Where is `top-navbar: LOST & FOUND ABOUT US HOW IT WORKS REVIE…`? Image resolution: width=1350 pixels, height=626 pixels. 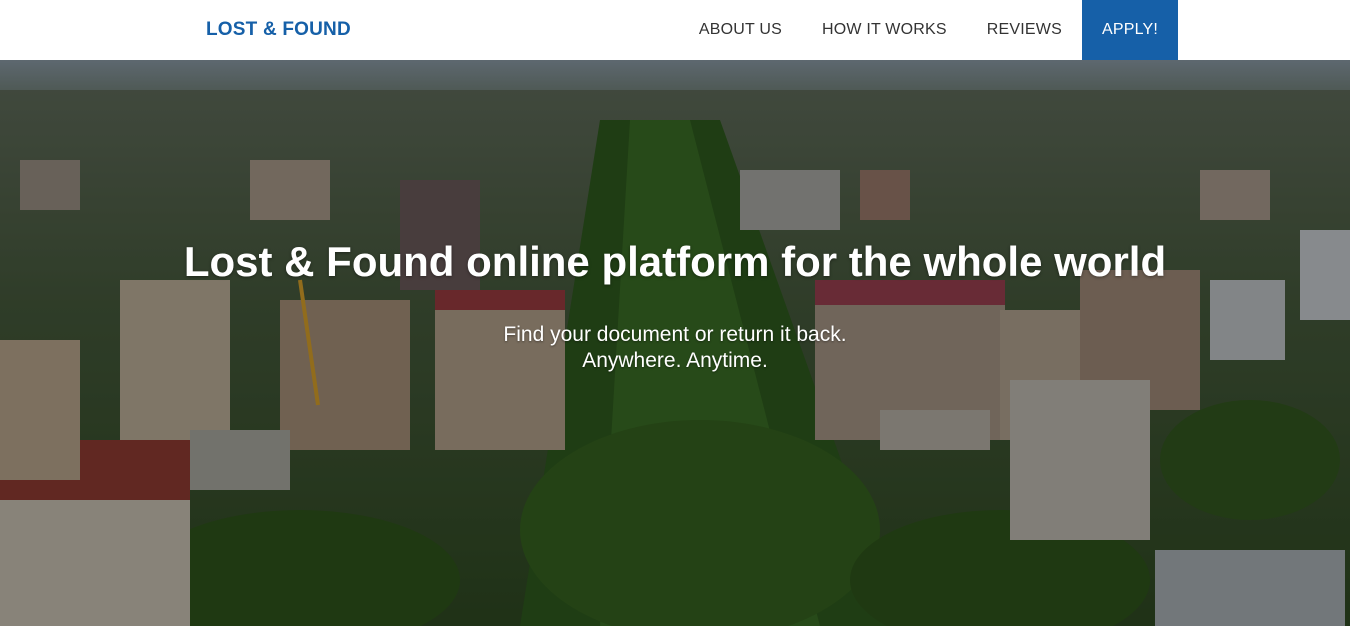 top-navbar: LOST & FOUND ABOUT US HOW IT WORKS REVIE… is located at coordinates (675, 30).